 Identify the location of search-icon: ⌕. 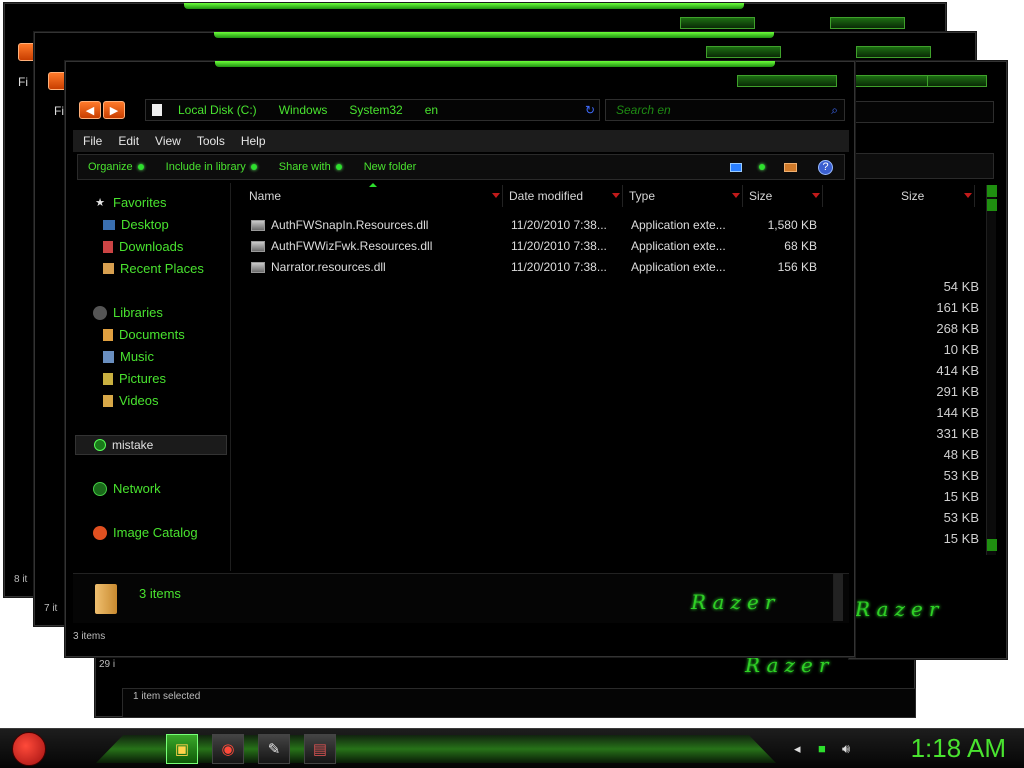
(834, 110).